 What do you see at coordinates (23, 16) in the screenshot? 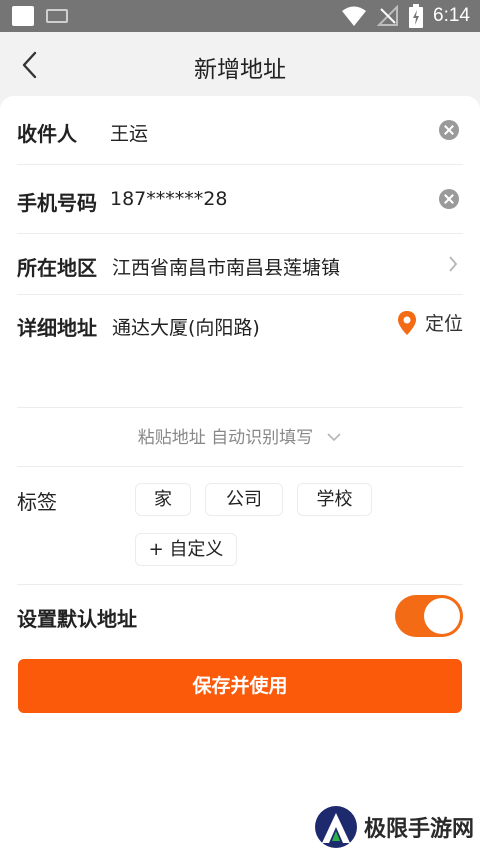
I see `app-square-icon` at bounding box center [23, 16].